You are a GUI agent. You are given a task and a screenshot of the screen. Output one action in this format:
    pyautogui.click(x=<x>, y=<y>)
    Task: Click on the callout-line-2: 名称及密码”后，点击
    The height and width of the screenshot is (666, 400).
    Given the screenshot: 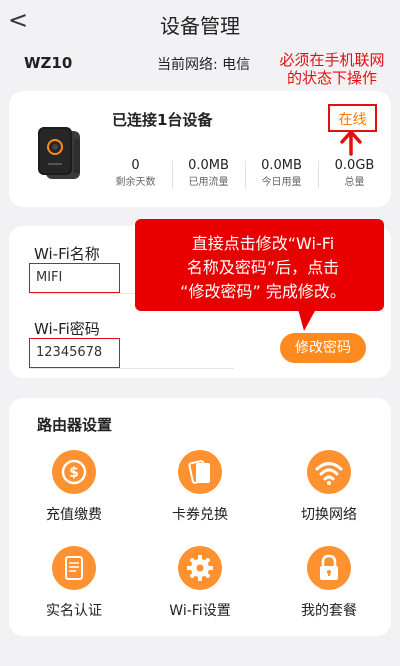 What is the action you would take?
    pyautogui.click(x=263, y=267)
    